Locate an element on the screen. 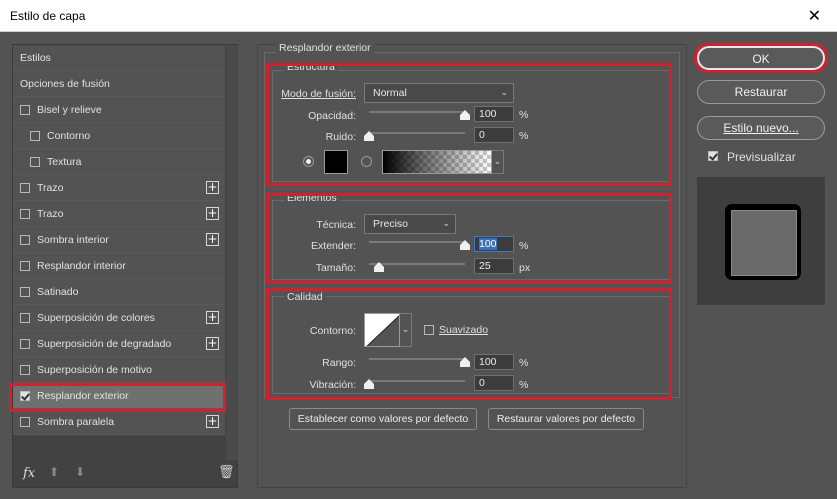  preview-checkbox is located at coordinates (713, 156).